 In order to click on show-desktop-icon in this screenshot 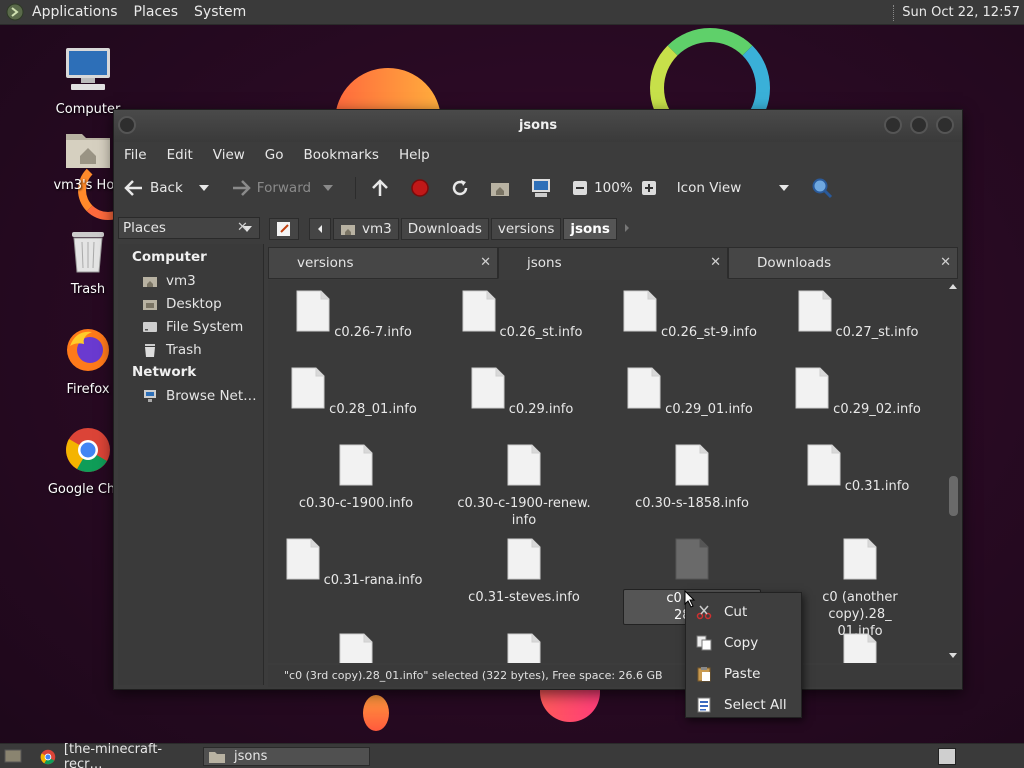, I will do `click(13, 756)`.